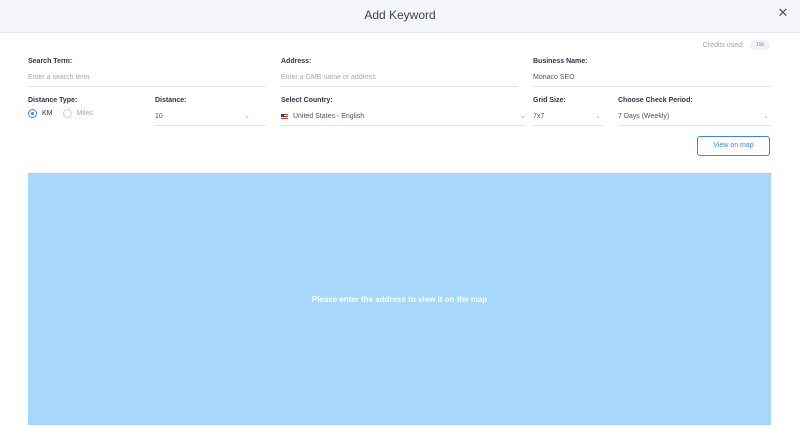 The width and height of the screenshot is (800, 430). Describe the element at coordinates (85, 107) in the screenshot. I see `distance-type-field: Distance Type: KM Miles` at that location.